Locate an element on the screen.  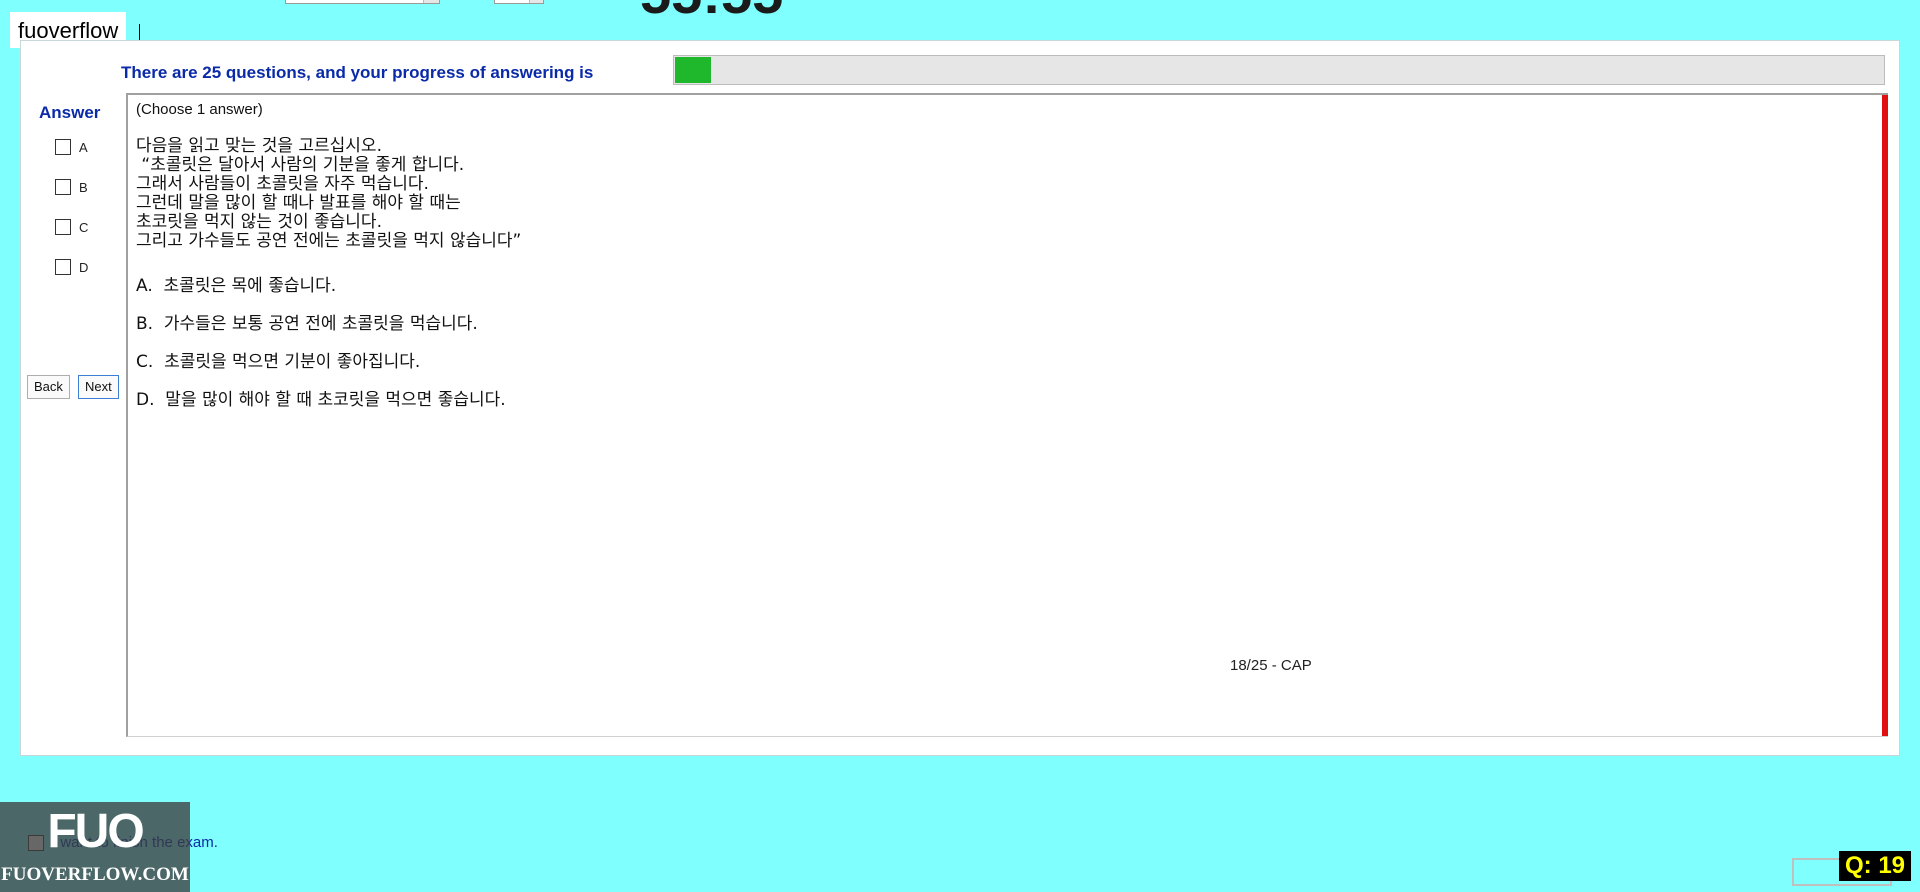
scroll-marker is located at coordinates (1885, 415).